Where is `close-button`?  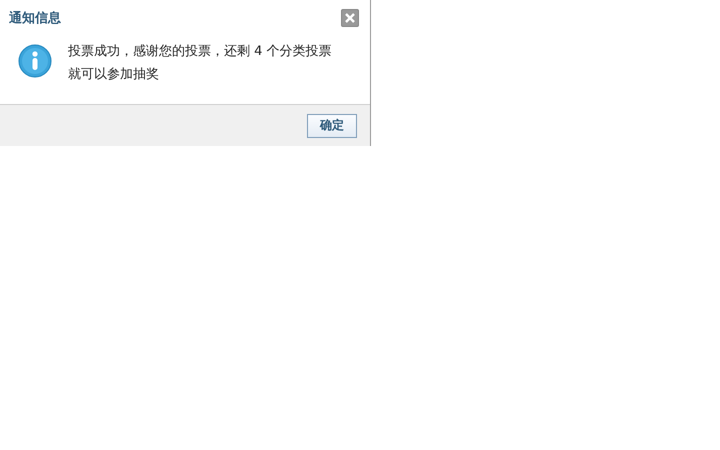
close-button is located at coordinates (350, 18).